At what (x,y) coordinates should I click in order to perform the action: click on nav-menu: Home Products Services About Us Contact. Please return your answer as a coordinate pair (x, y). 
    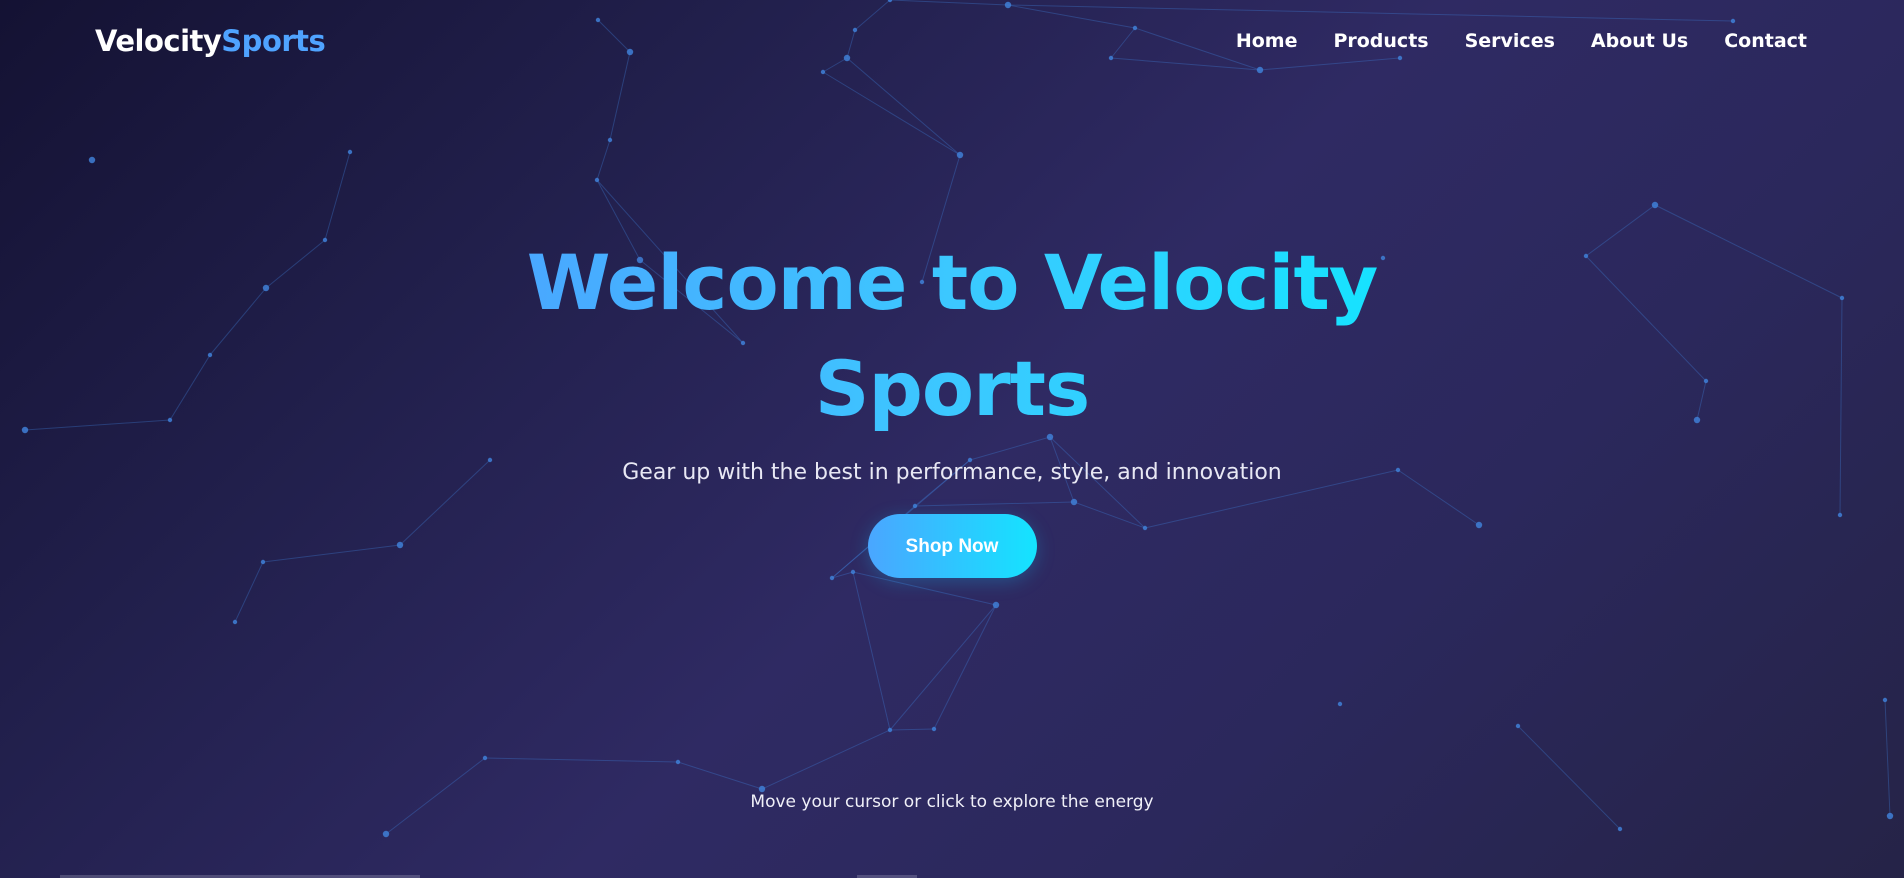
    Looking at the image, I should click on (1521, 41).